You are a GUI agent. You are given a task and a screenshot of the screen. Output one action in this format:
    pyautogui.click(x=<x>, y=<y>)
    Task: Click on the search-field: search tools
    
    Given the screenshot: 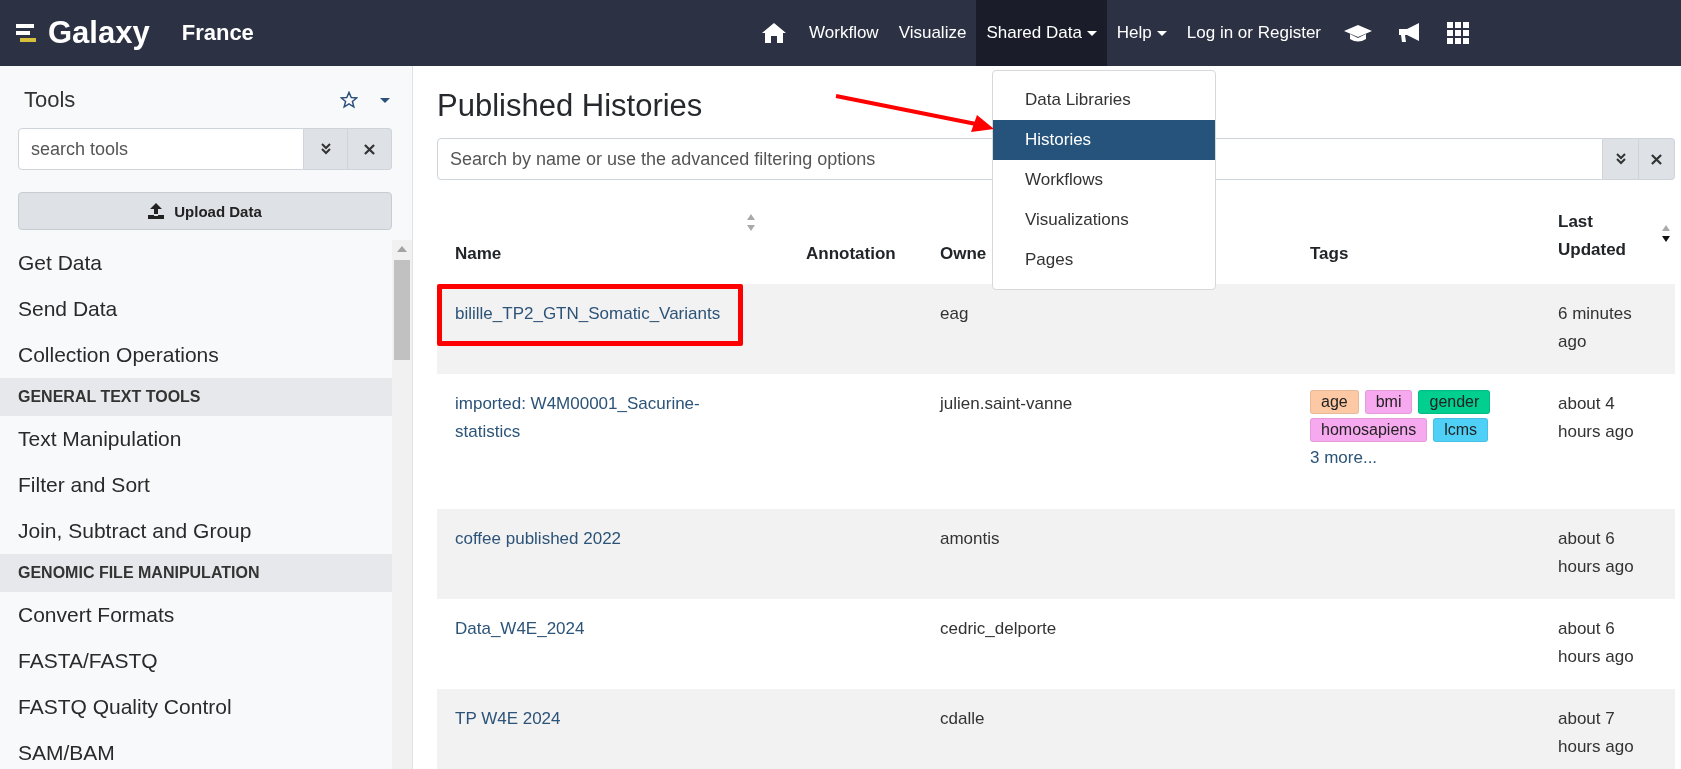 What is the action you would take?
    pyautogui.click(x=161, y=149)
    